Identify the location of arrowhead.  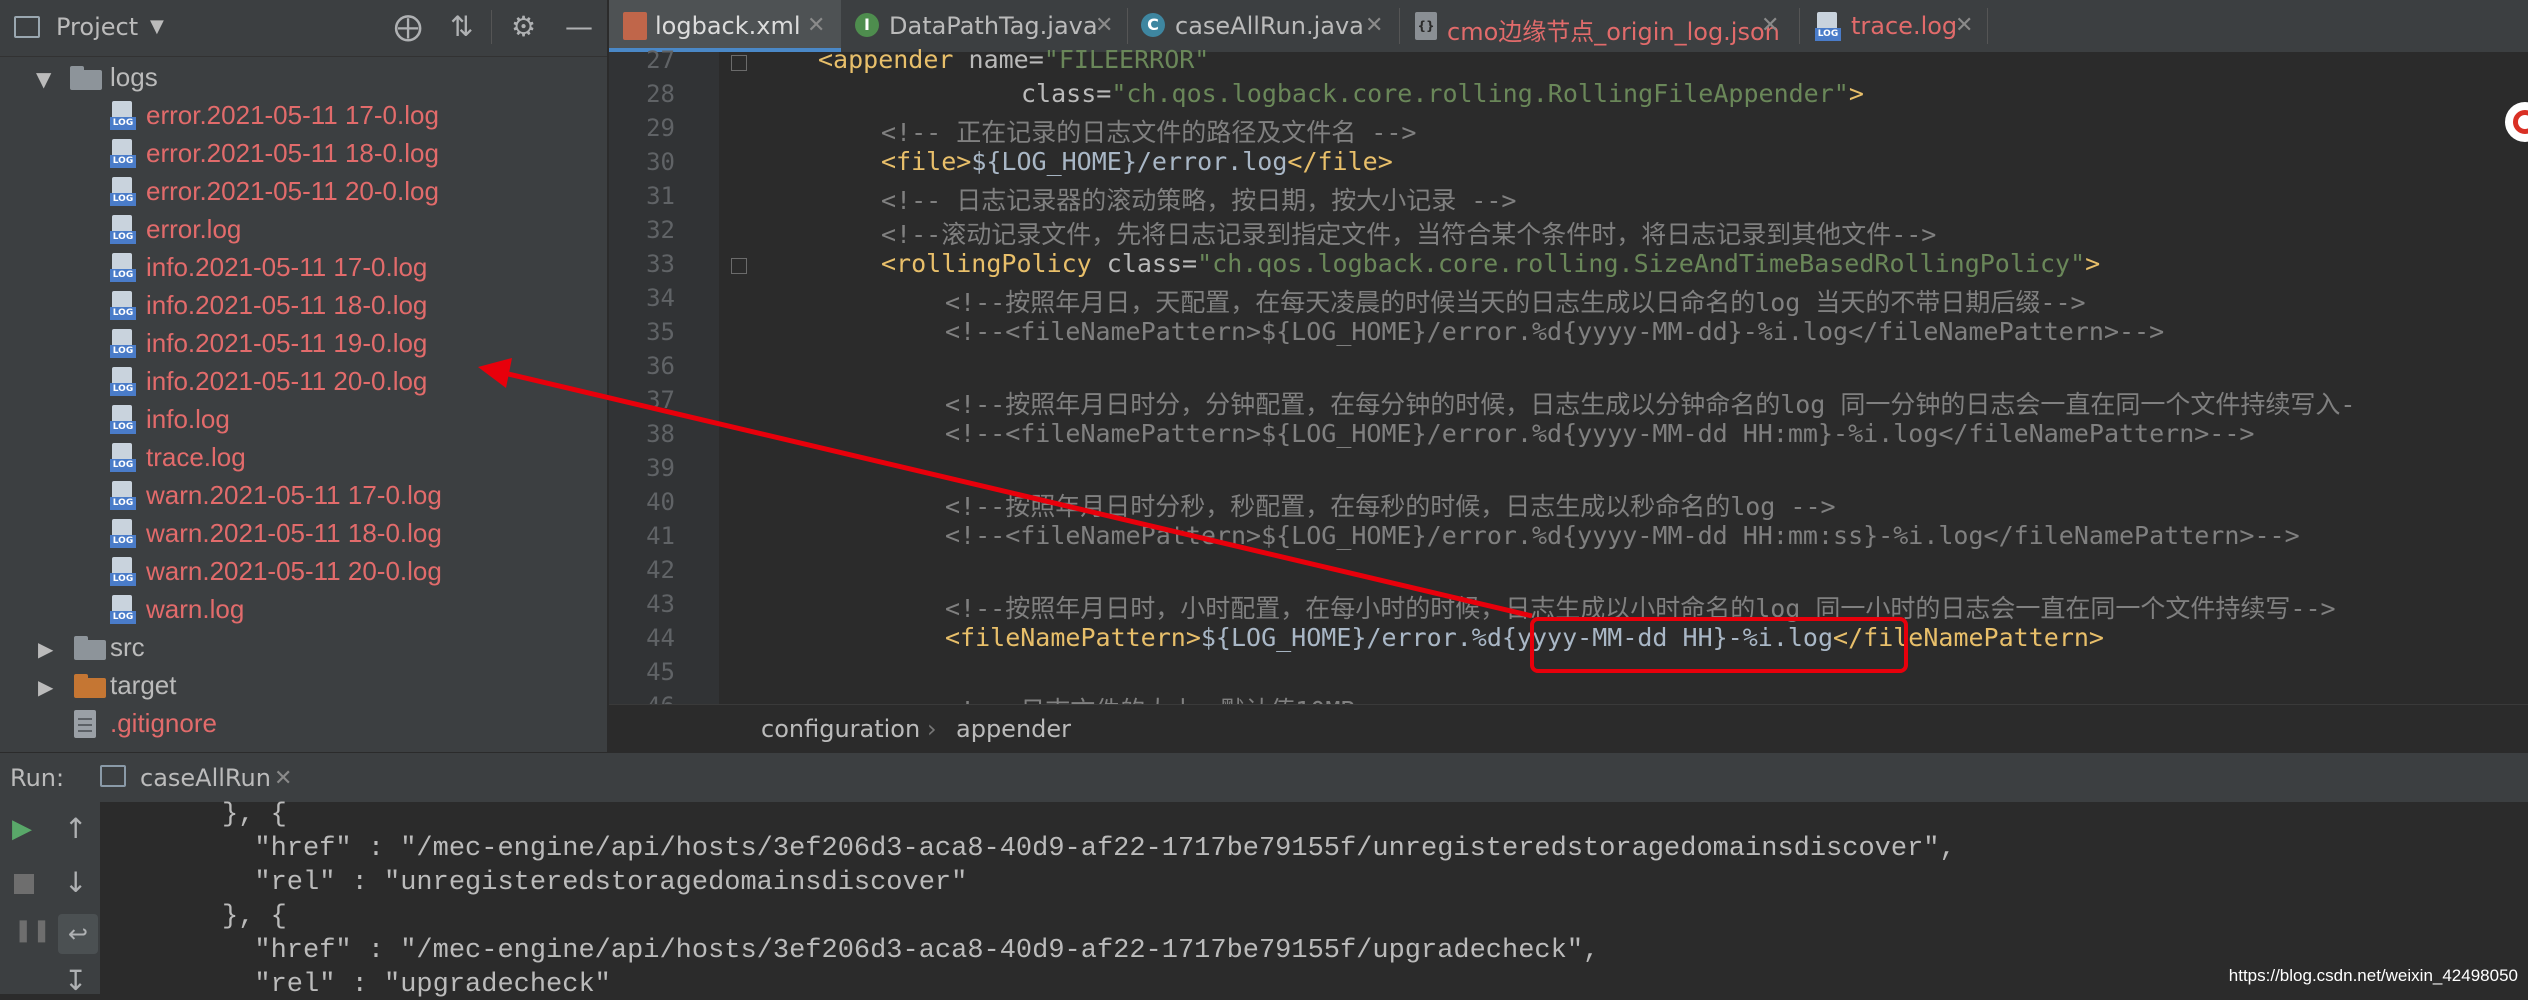
(495, 373).